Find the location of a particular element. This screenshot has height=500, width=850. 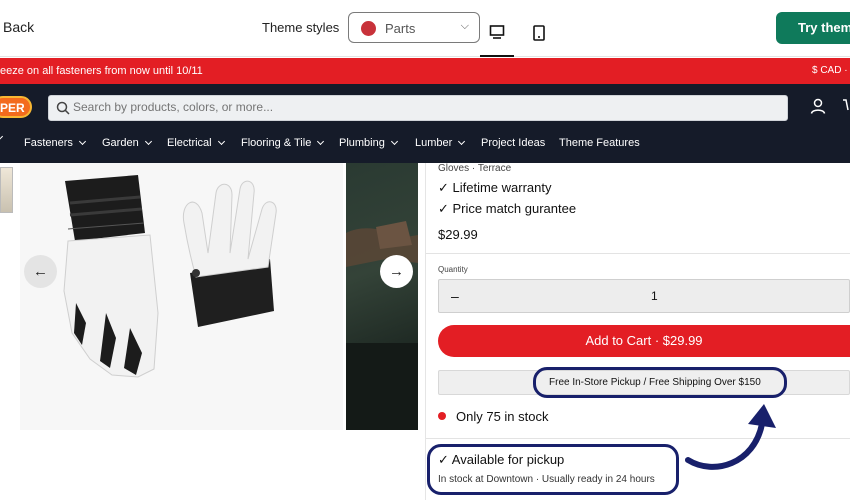

chevron-down-icon: ⌵ is located at coordinates (464, 26).